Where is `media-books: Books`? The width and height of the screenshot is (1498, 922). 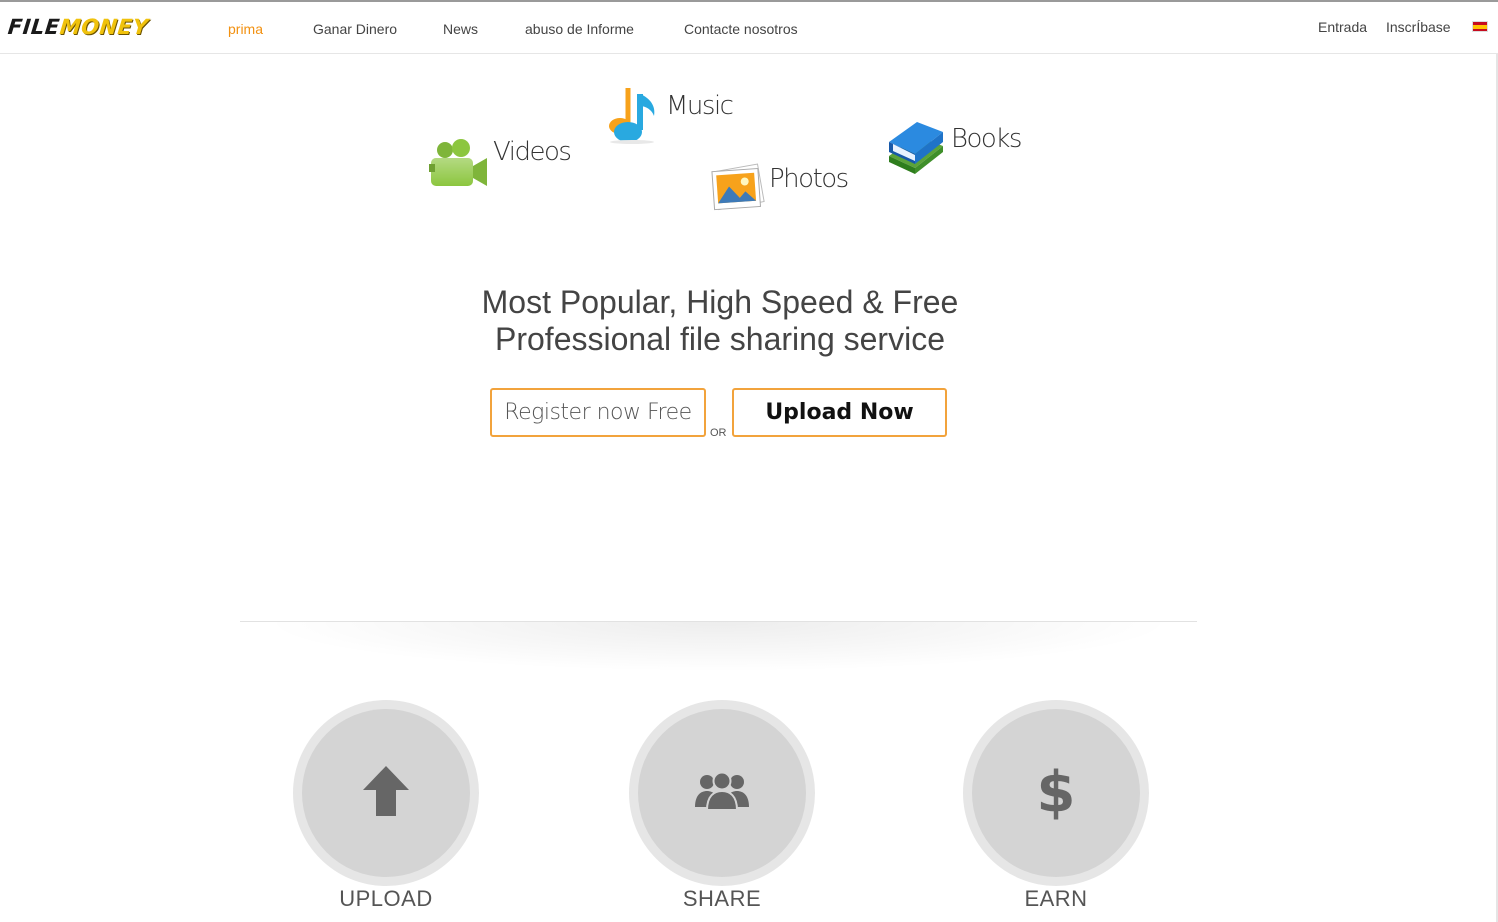 media-books: Books is located at coordinates (953, 152).